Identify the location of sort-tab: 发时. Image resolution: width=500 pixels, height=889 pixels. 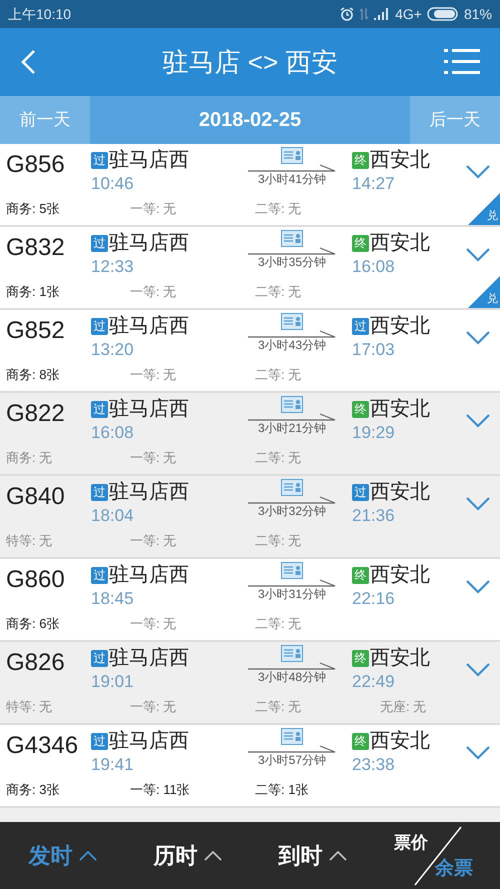
(62, 855).